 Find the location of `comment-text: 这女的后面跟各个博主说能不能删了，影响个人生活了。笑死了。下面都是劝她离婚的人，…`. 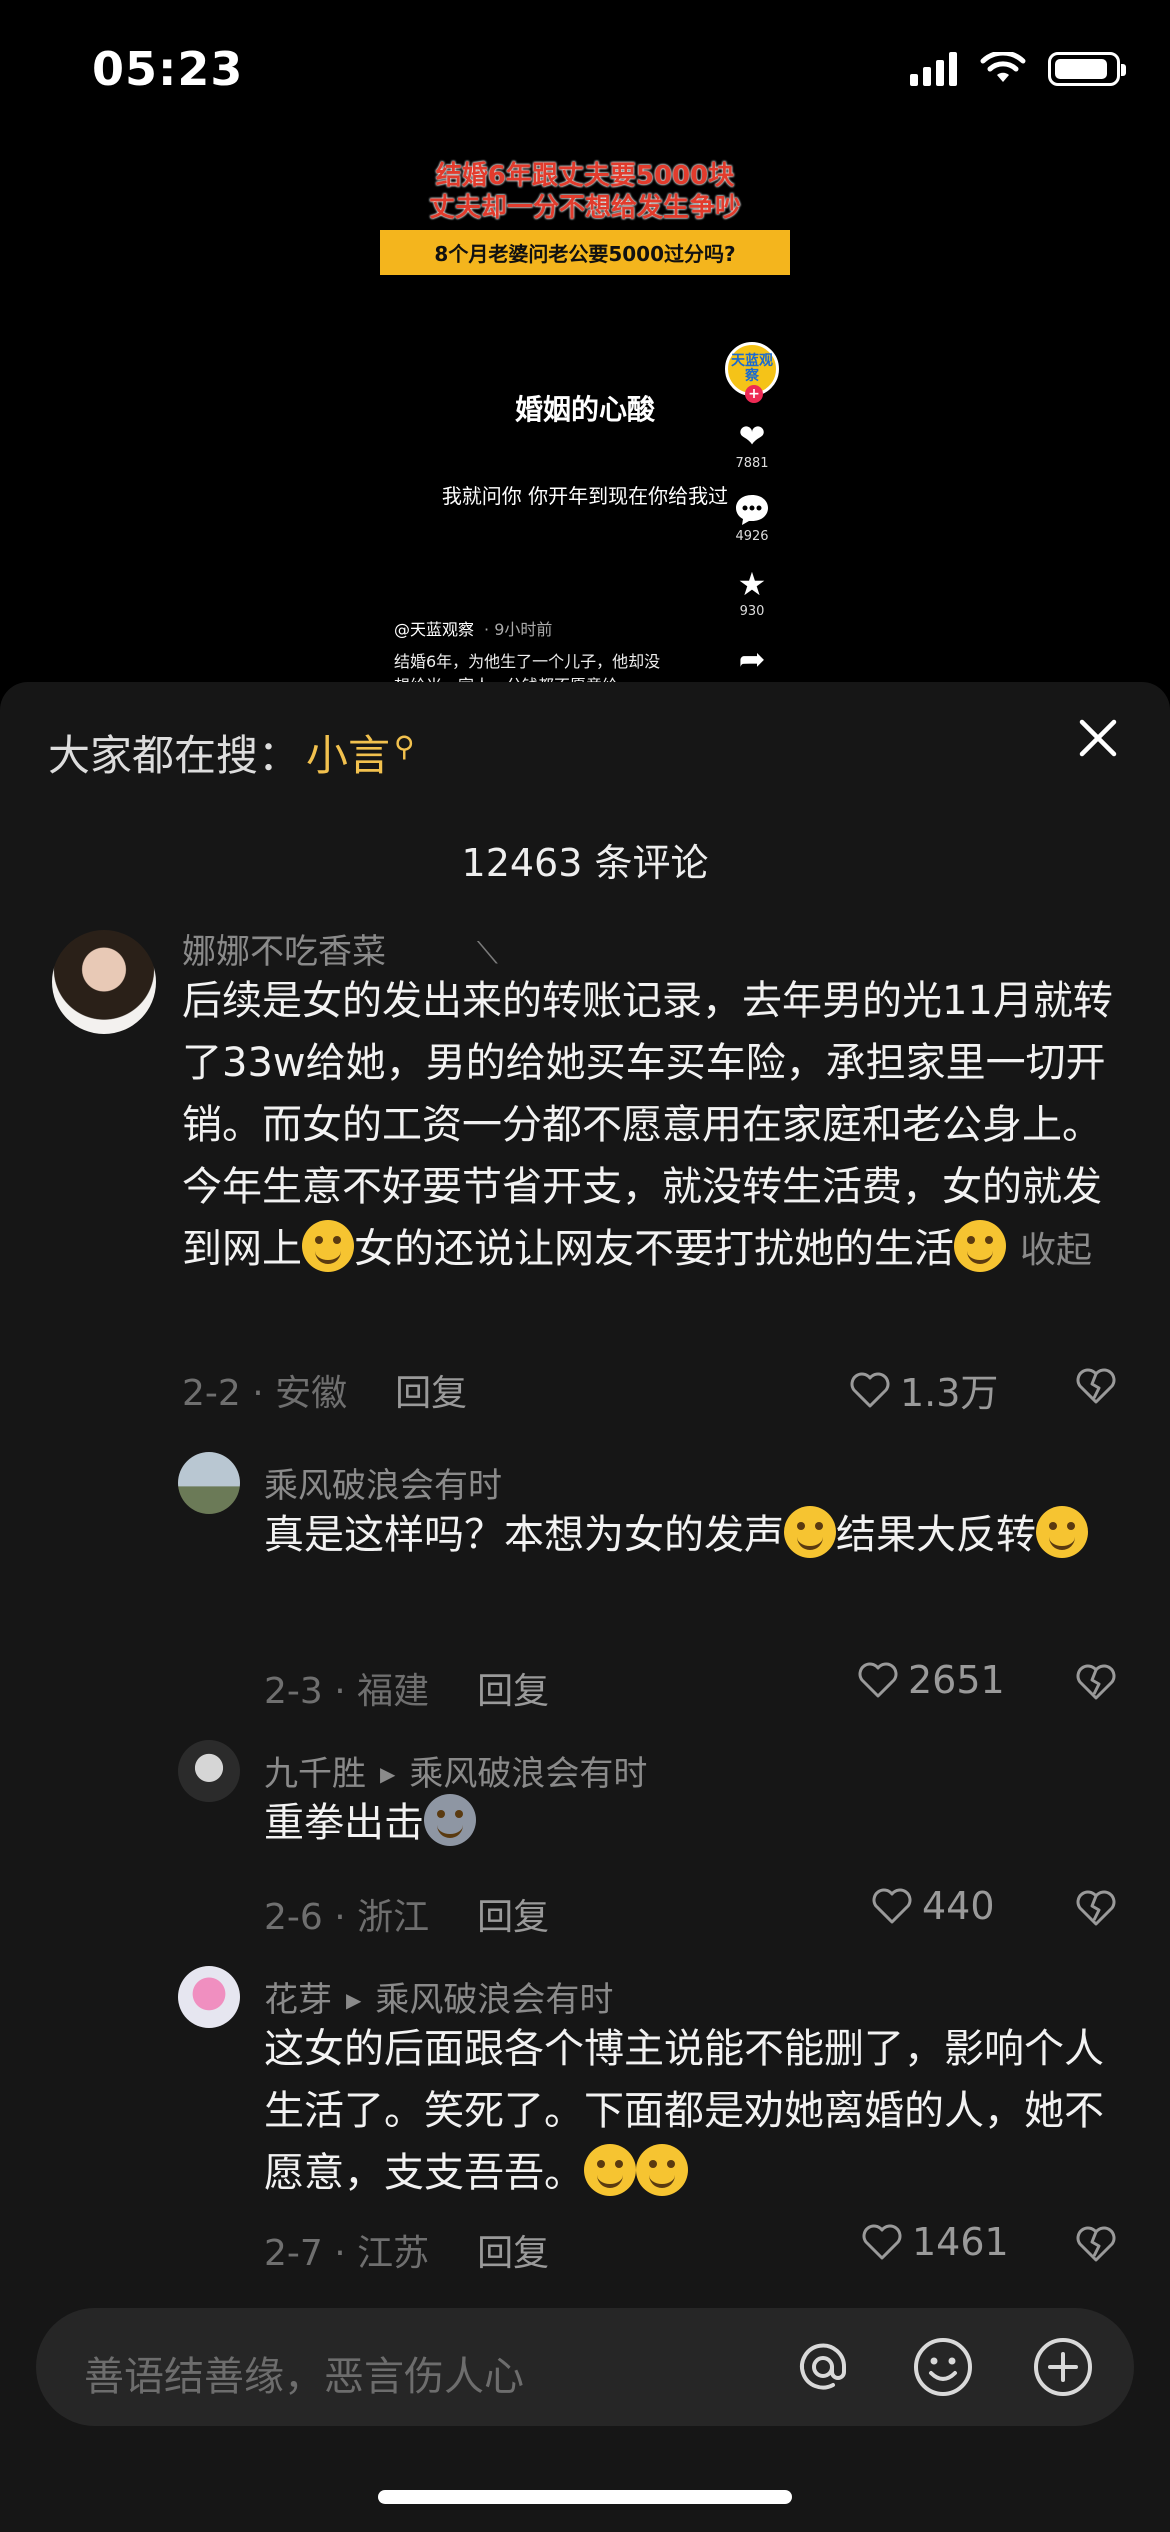

comment-text: 这女的后面跟各个博主说能不能删了，影响个人生活了。笑死了。下面都是劝她离婚的人，… is located at coordinates (684, 2111).